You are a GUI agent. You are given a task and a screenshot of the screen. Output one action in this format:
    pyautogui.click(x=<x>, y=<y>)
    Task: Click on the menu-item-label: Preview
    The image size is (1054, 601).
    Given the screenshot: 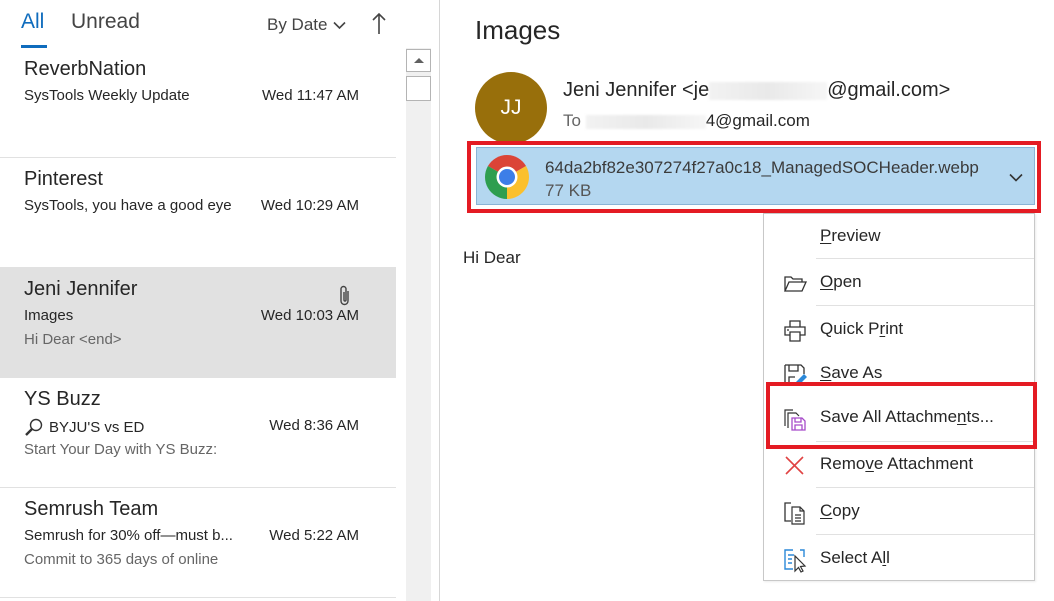 What is the action you would take?
    pyautogui.click(x=850, y=236)
    